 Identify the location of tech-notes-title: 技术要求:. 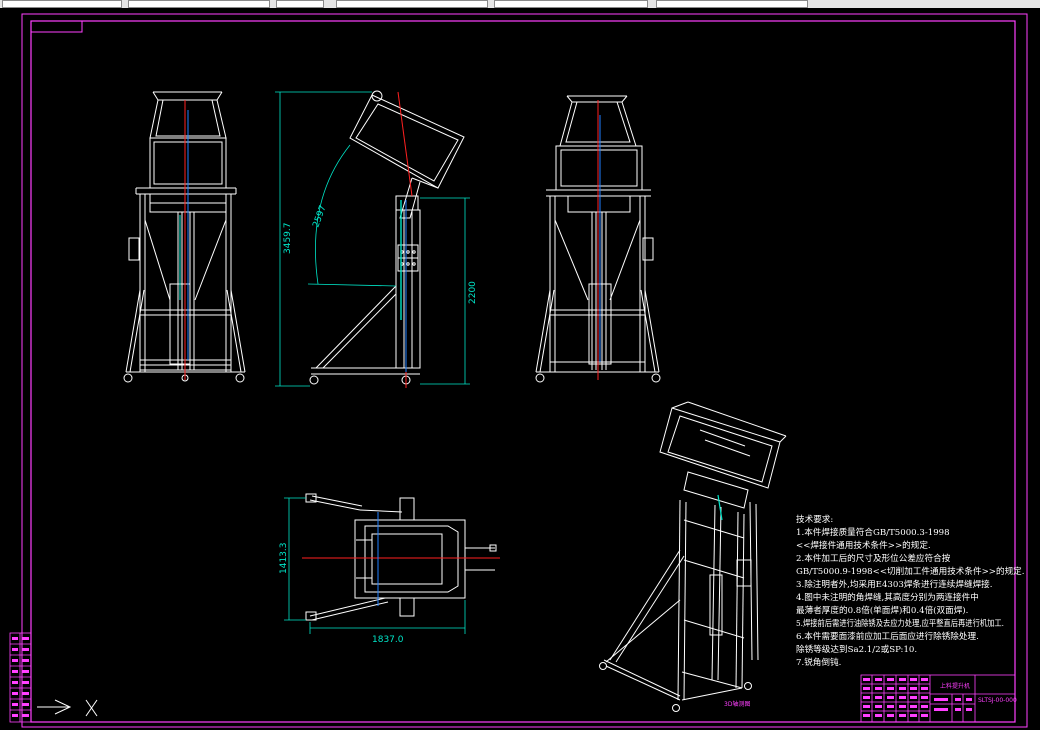
(814, 519).